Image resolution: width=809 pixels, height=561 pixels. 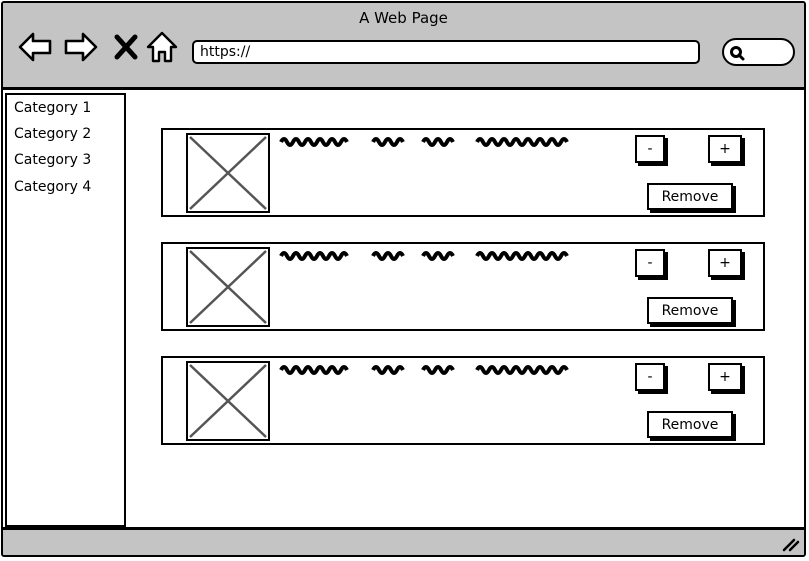 I want to click on arrow-right-icon, so click(x=81, y=47).